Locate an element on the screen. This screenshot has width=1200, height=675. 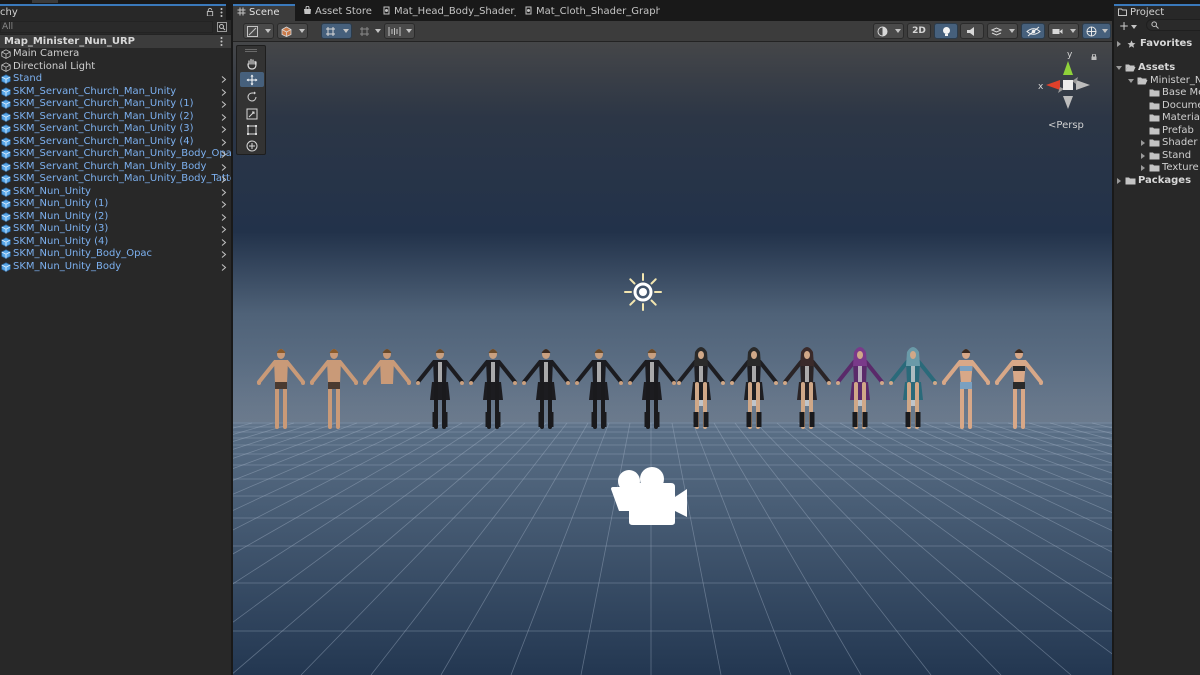
gizmo-center-cube is located at coordinates (1068, 85).